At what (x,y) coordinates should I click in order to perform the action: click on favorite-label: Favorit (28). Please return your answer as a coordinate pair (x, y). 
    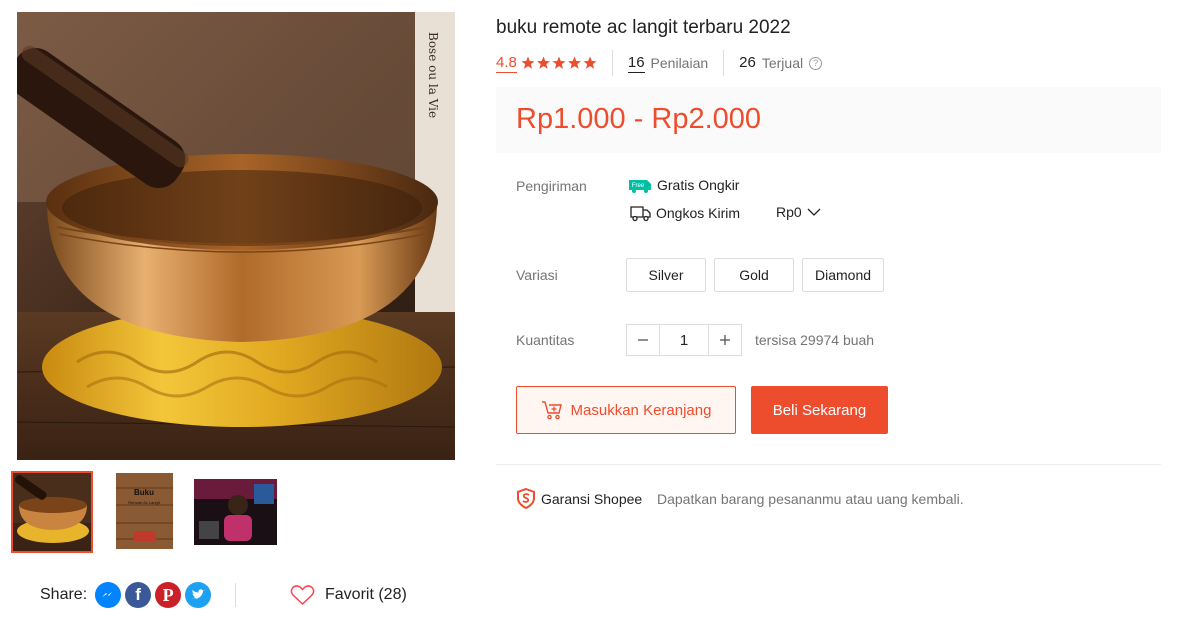
    Looking at the image, I should click on (366, 594).